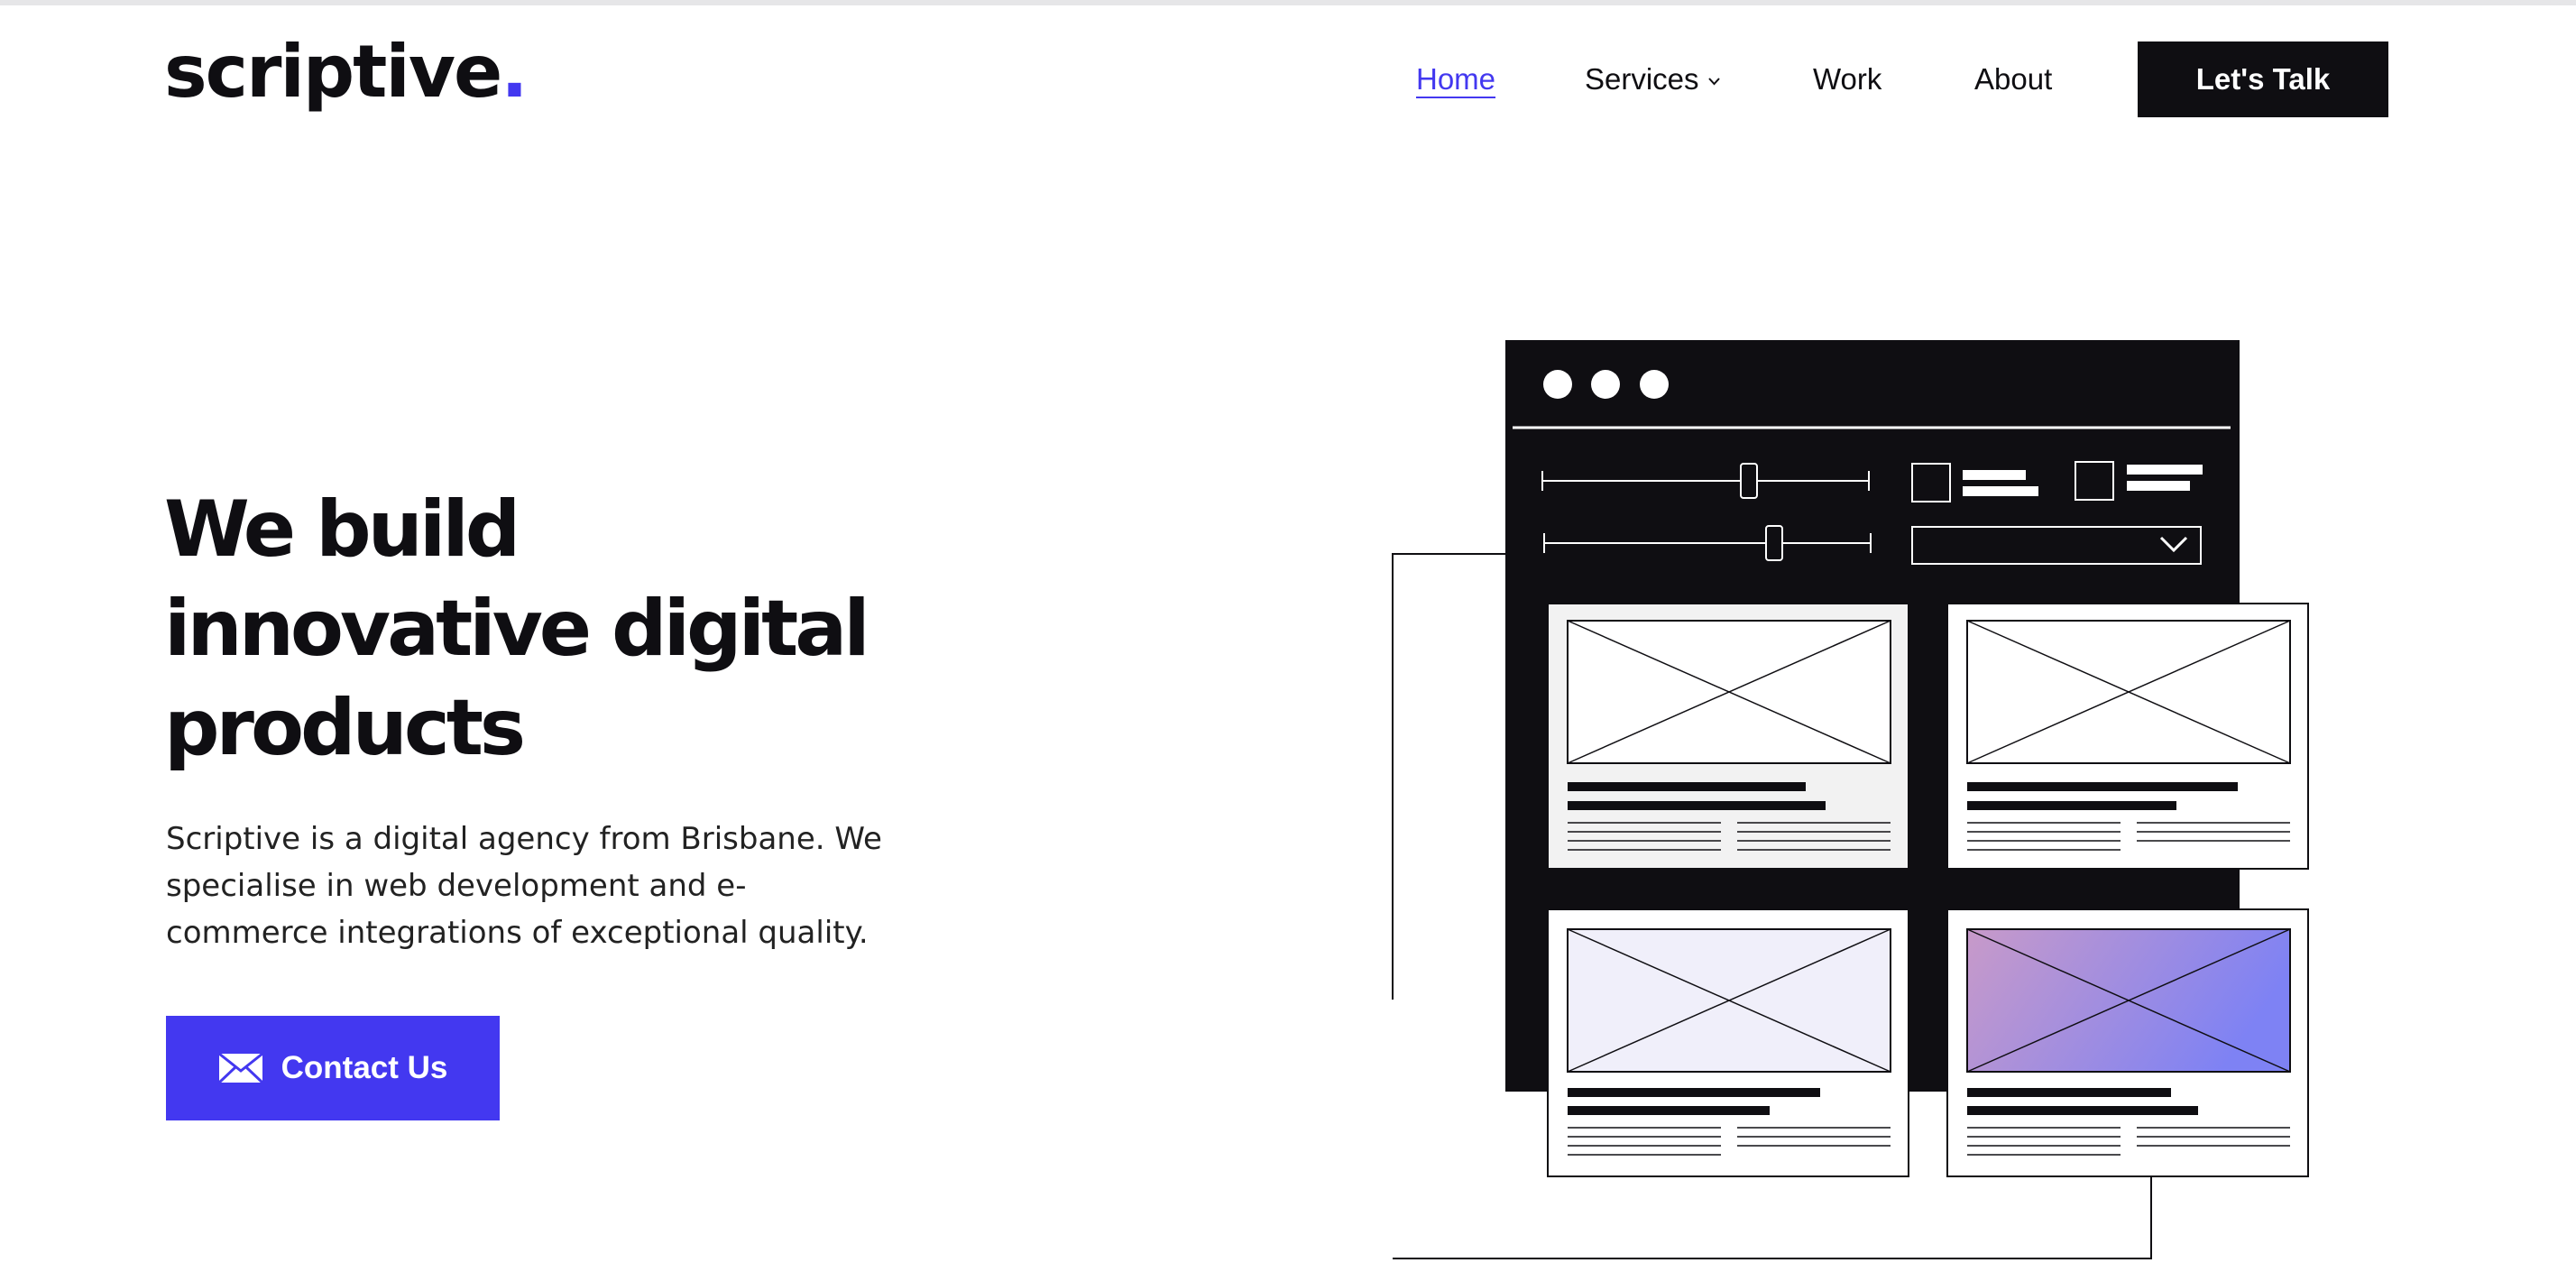 The image size is (2576, 1263). I want to click on logo-text: scriptive, so click(333, 72).